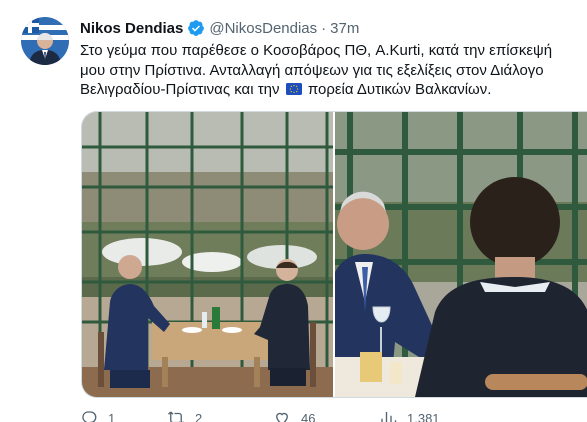 Image resolution: width=587 pixels, height=422 pixels. What do you see at coordinates (398, 50) in the screenshot?
I see `mention: A.Kurti` at bounding box center [398, 50].